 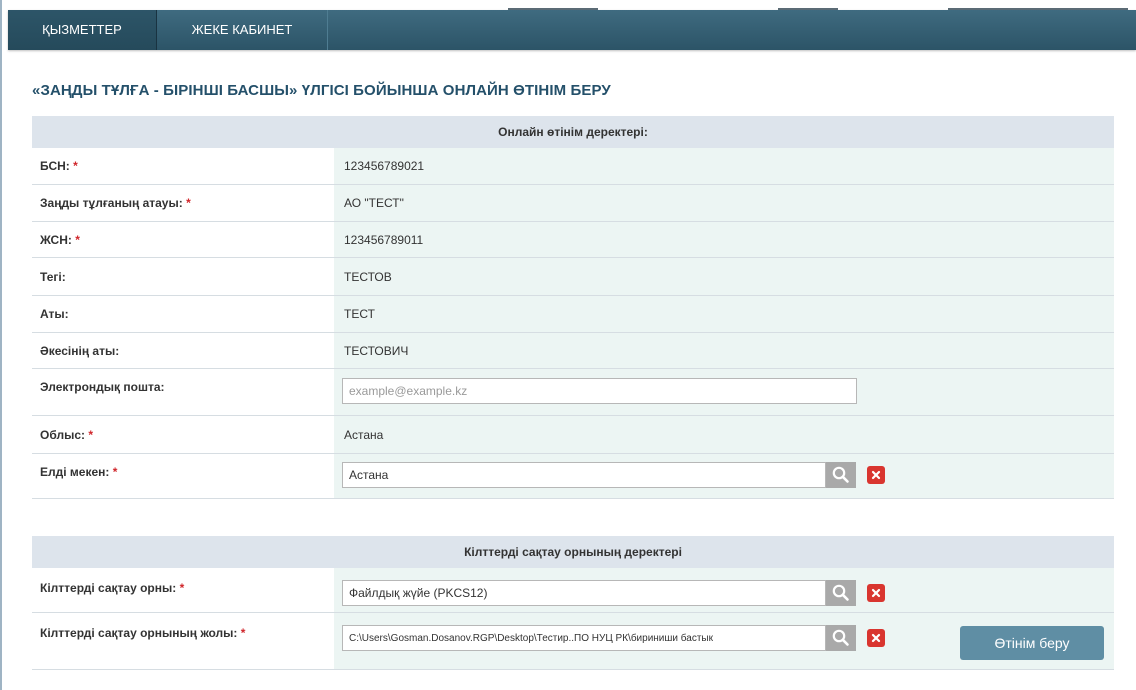 What do you see at coordinates (108, 588) in the screenshot?
I see `keystore-type-label-text: Кілттерді сақтау орны:` at bounding box center [108, 588].